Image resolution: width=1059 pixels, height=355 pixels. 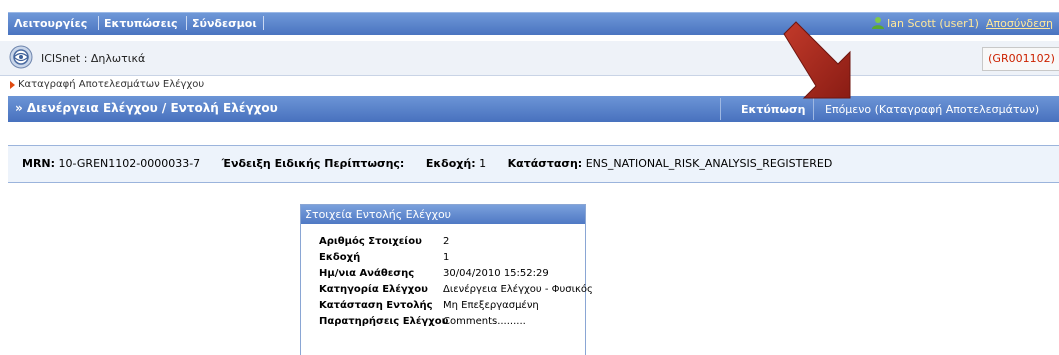 I want to click on menu-item-links: Σύνδεσμοι, so click(x=224, y=23).